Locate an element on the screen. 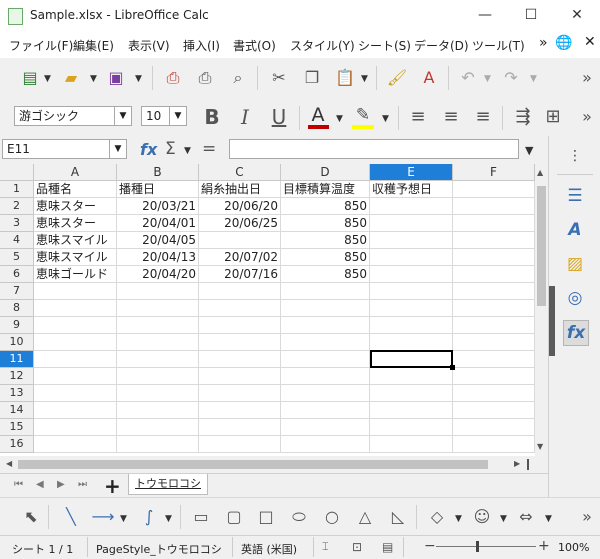 The height and width of the screenshot is (559, 600). cut-icon: ✂ is located at coordinates (279, 78).